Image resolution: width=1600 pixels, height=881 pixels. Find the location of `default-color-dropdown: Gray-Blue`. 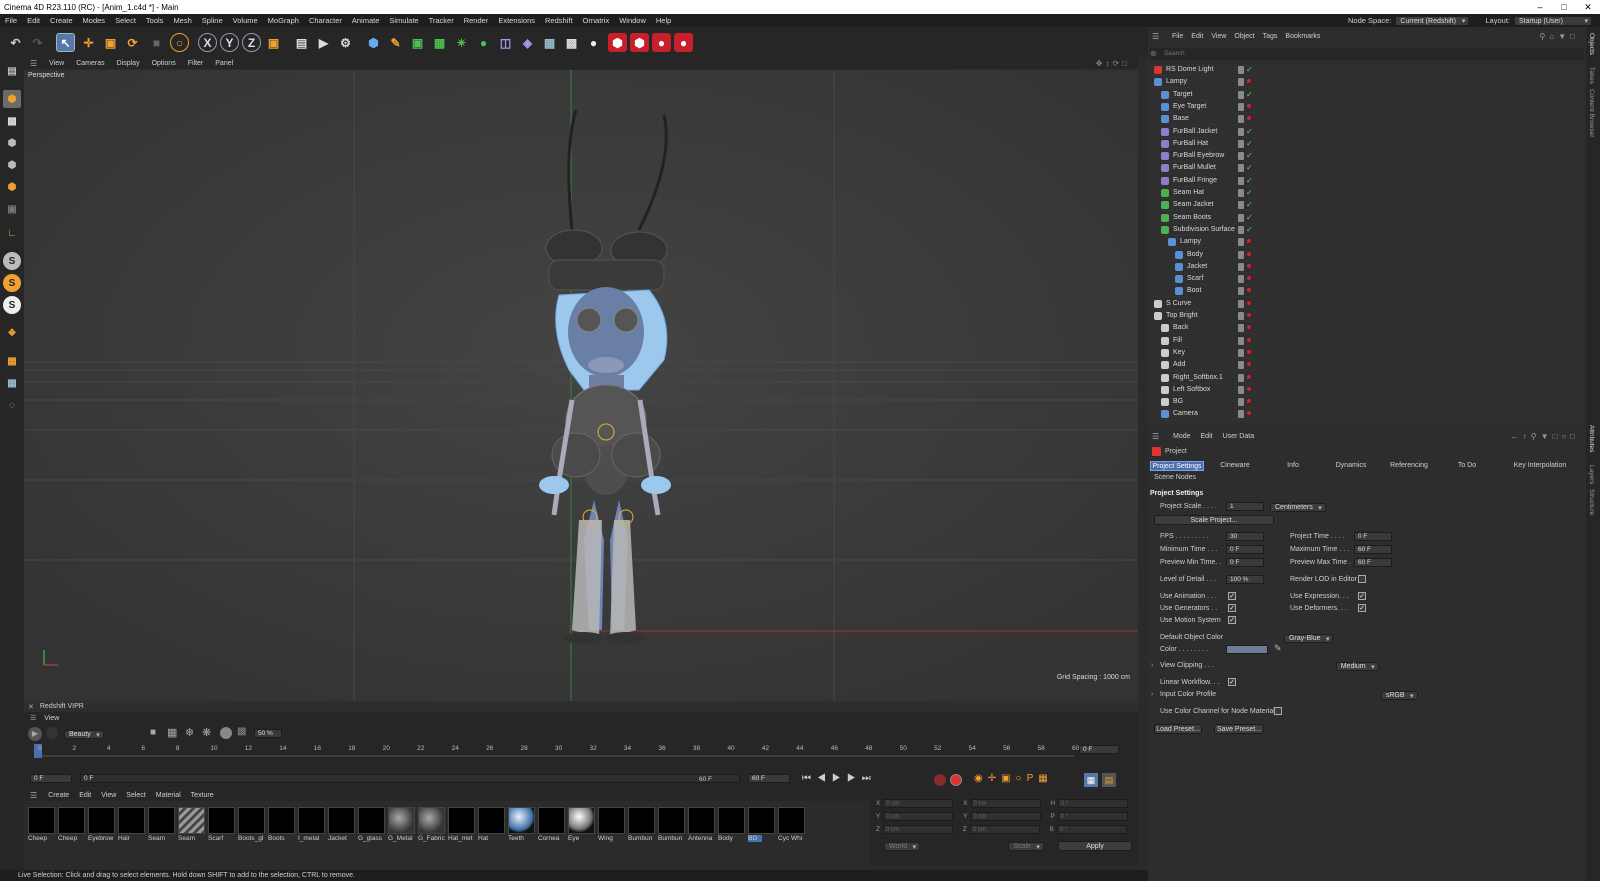

default-color-dropdown: Gray-Blue is located at coordinates (1308, 638).